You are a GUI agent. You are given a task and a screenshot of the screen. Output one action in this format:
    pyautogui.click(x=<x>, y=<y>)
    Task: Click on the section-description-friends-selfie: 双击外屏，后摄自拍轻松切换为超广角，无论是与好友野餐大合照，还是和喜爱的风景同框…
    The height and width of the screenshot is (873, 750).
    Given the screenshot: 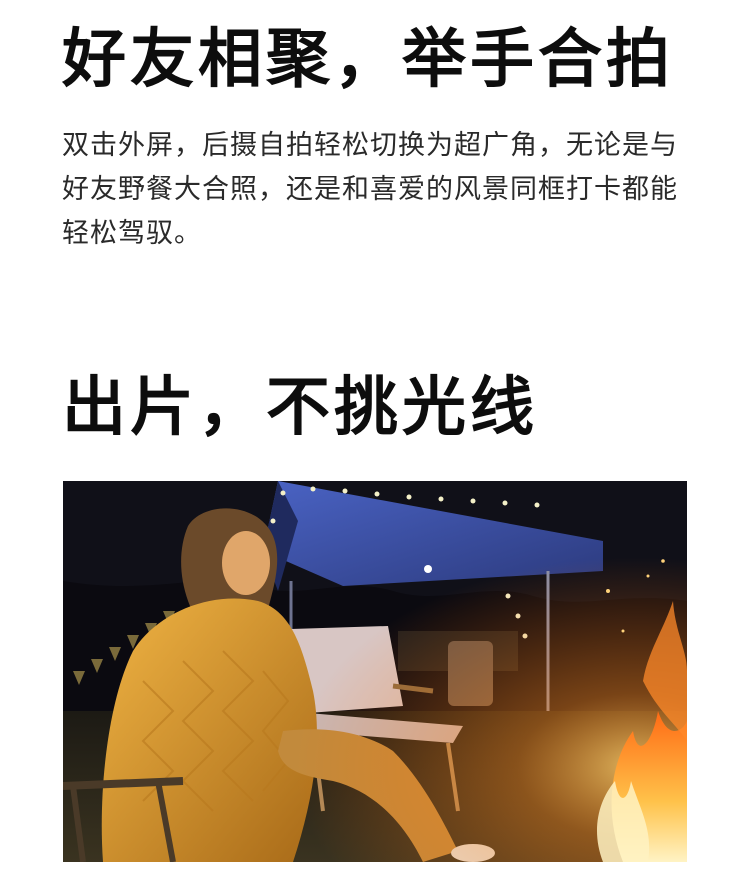 What is the action you would take?
    pyautogui.click(x=370, y=189)
    